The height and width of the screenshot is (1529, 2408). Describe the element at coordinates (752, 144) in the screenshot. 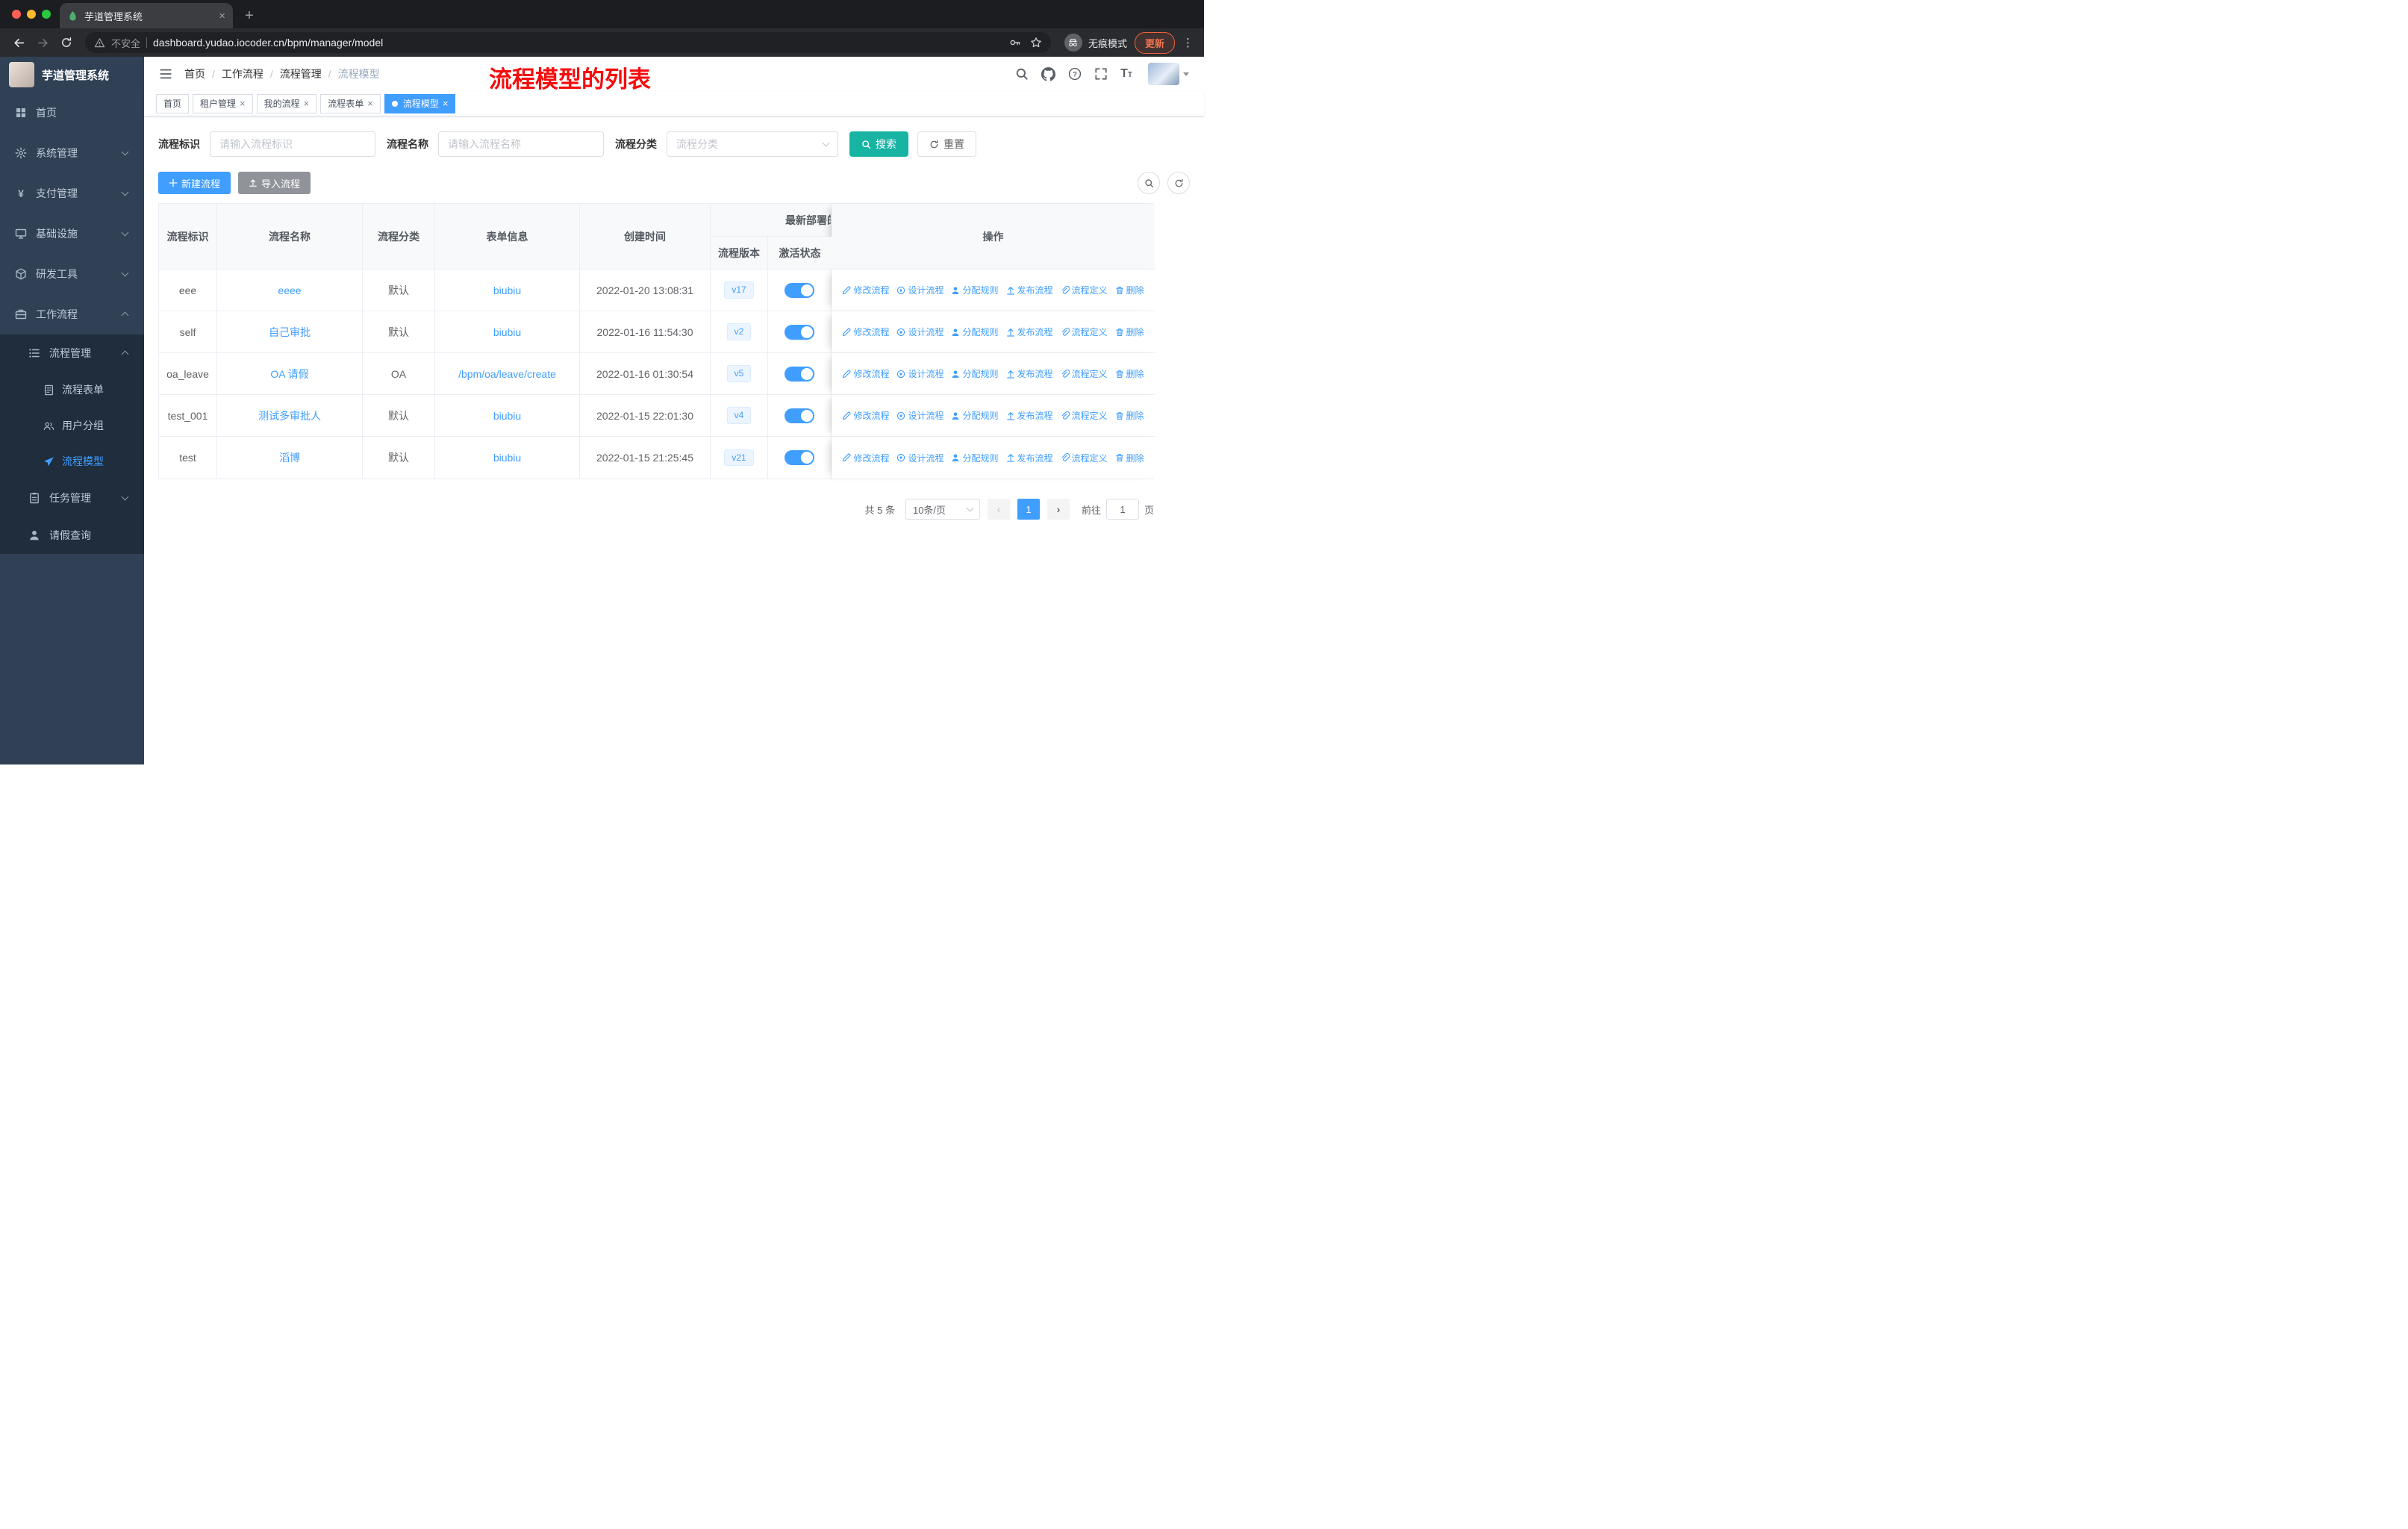

I see `process-category-select: 流程分类` at that location.